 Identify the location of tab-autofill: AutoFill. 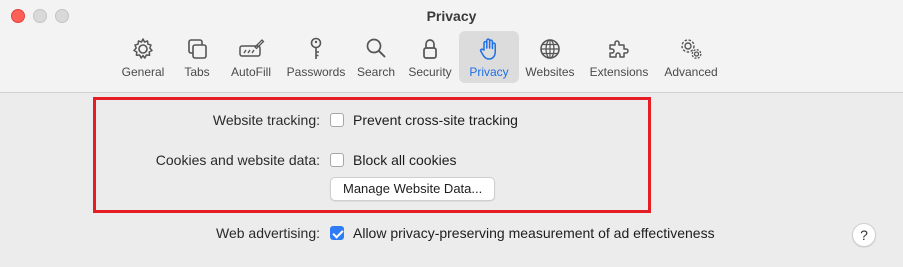
(251, 57).